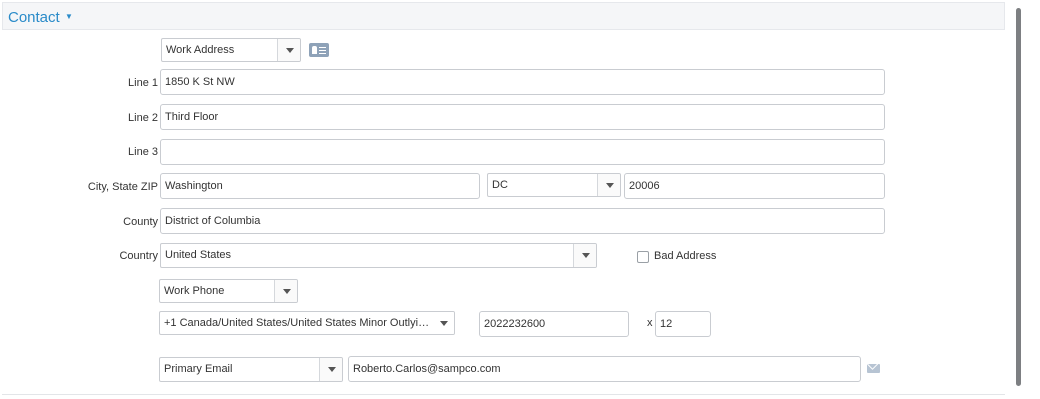  I want to click on phone-number-input: 2022232600, so click(554, 324).